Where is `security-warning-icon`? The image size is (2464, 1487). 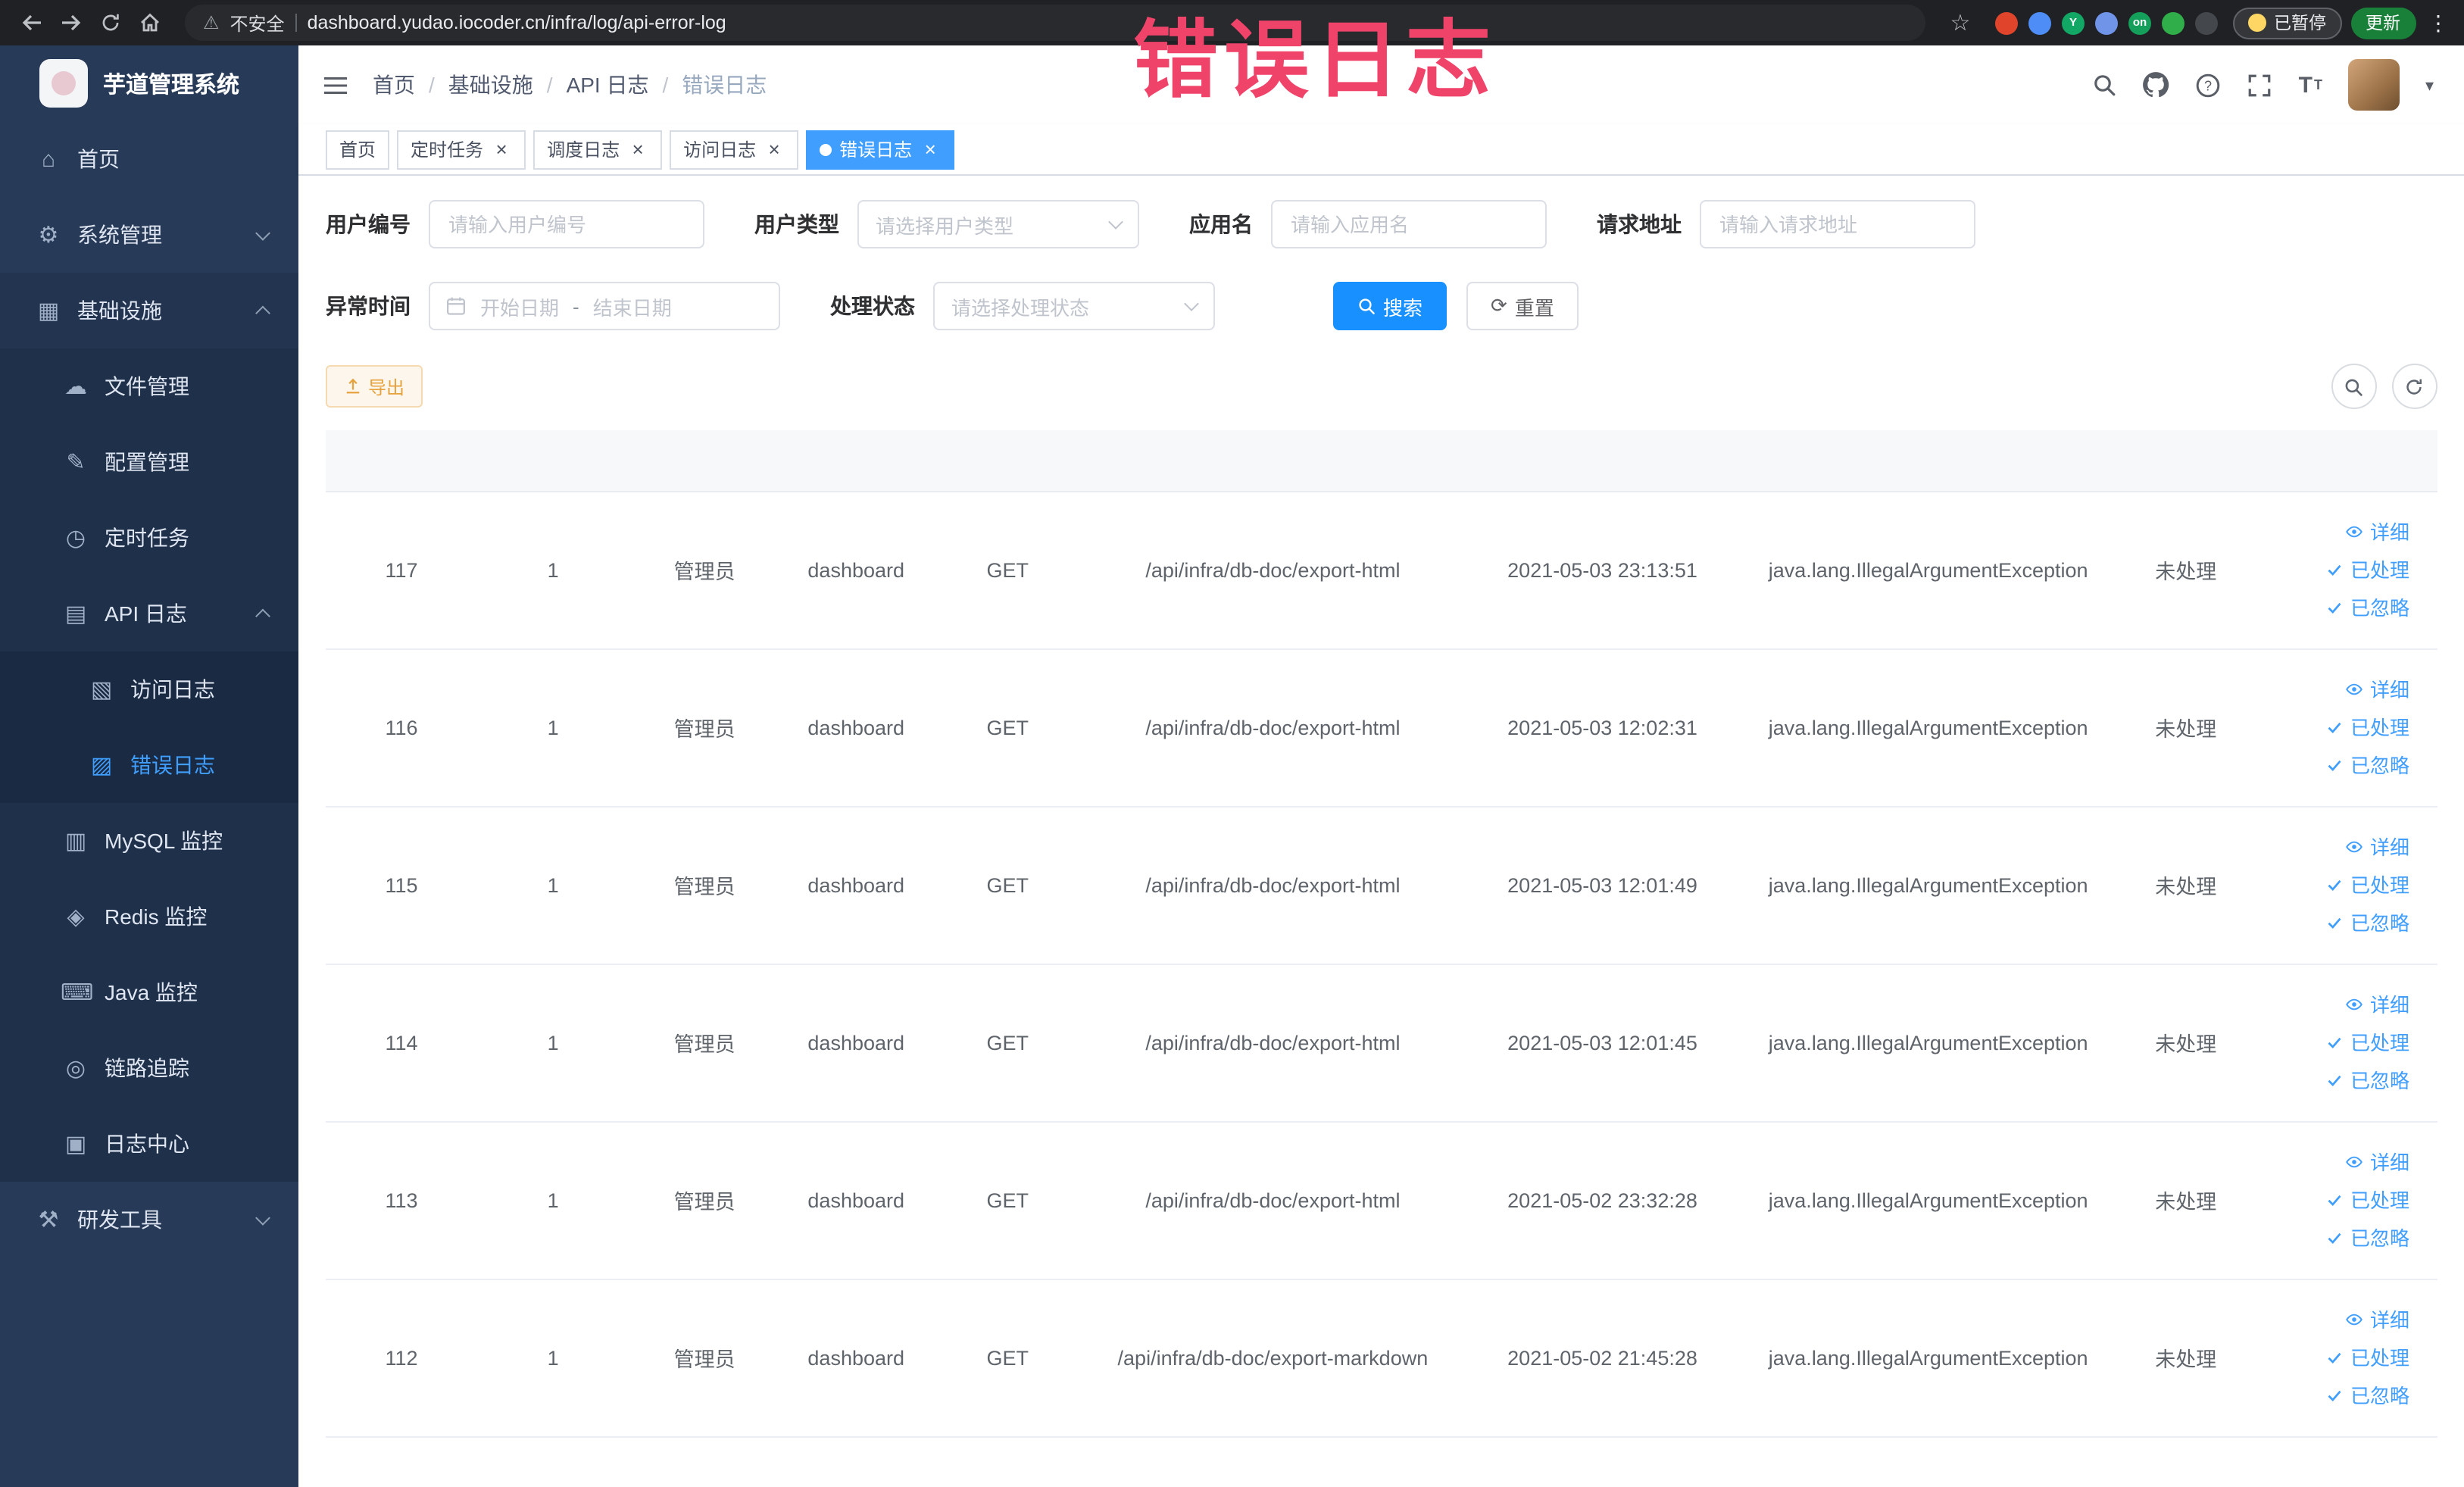 security-warning-icon is located at coordinates (211, 22).